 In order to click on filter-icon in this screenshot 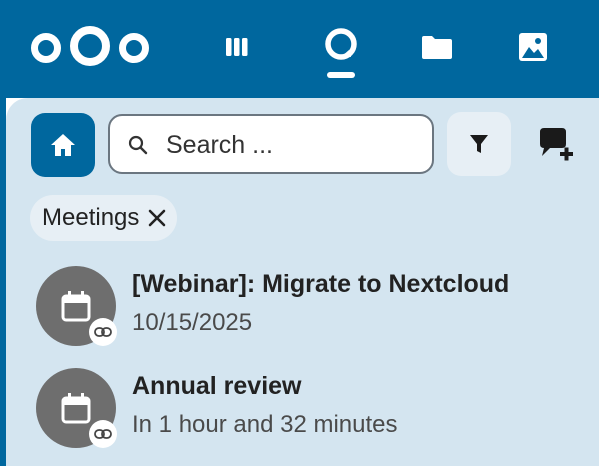, I will do `click(479, 144)`.